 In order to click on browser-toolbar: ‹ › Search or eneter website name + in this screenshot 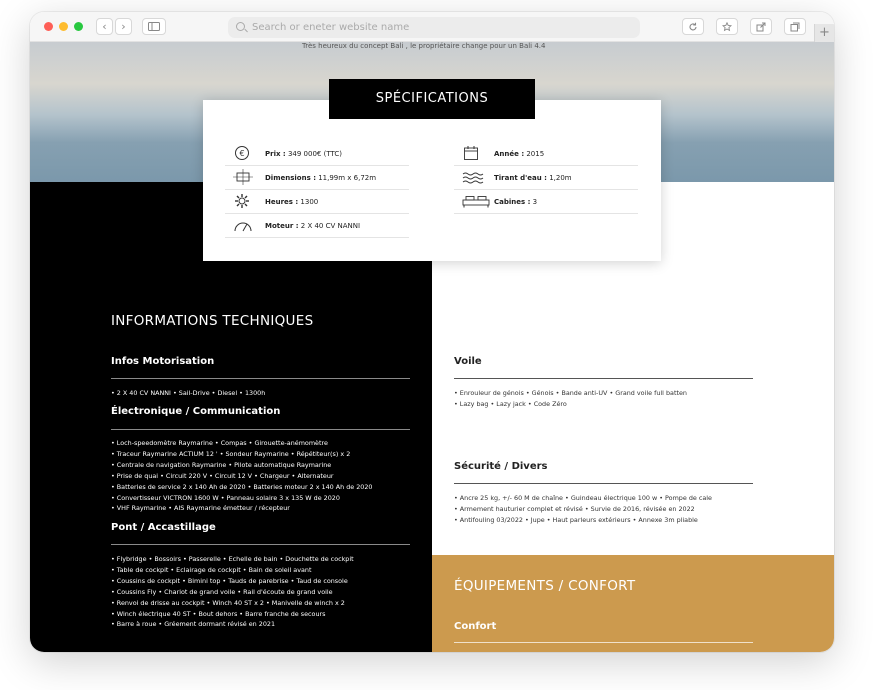, I will do `click(432, 27)`.